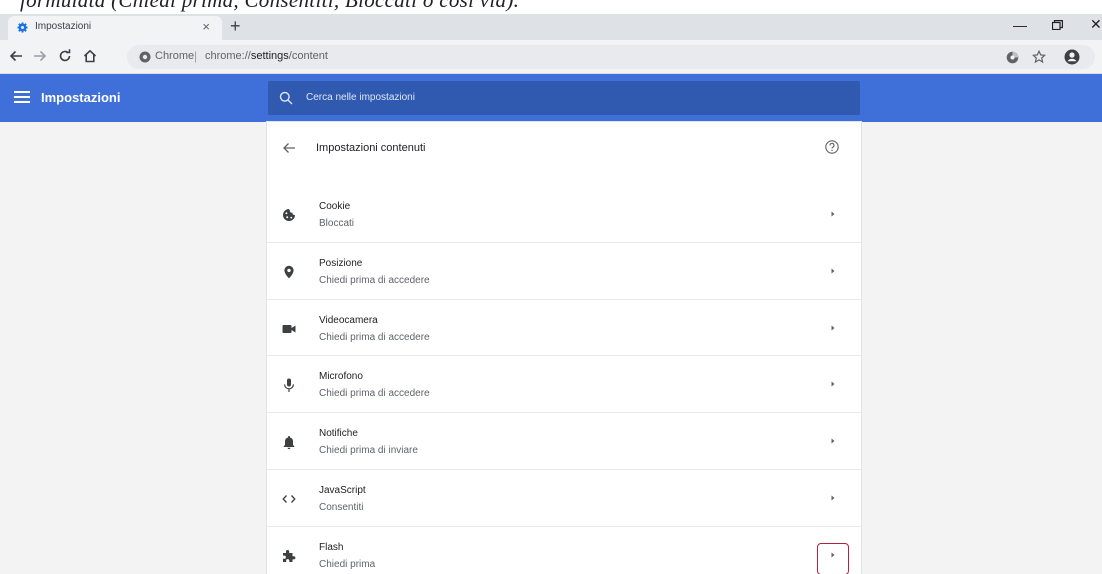 This screenshot has height=574, width=1102. What do you see at coordinates (289, 272) in the screenshot?
I see `location-icon` at bounding box center [289, 272].